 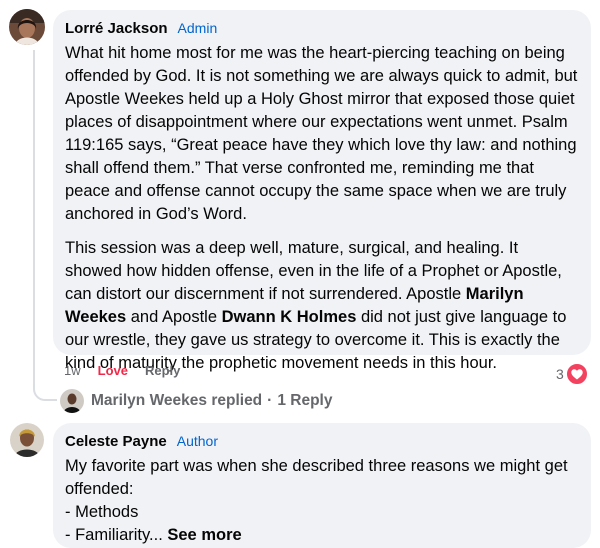 What do you see at coordinates (289, 317) in the screenshot?
I see `mentioned-name: Dwann K Holmes` at bounding box center [289, 317].